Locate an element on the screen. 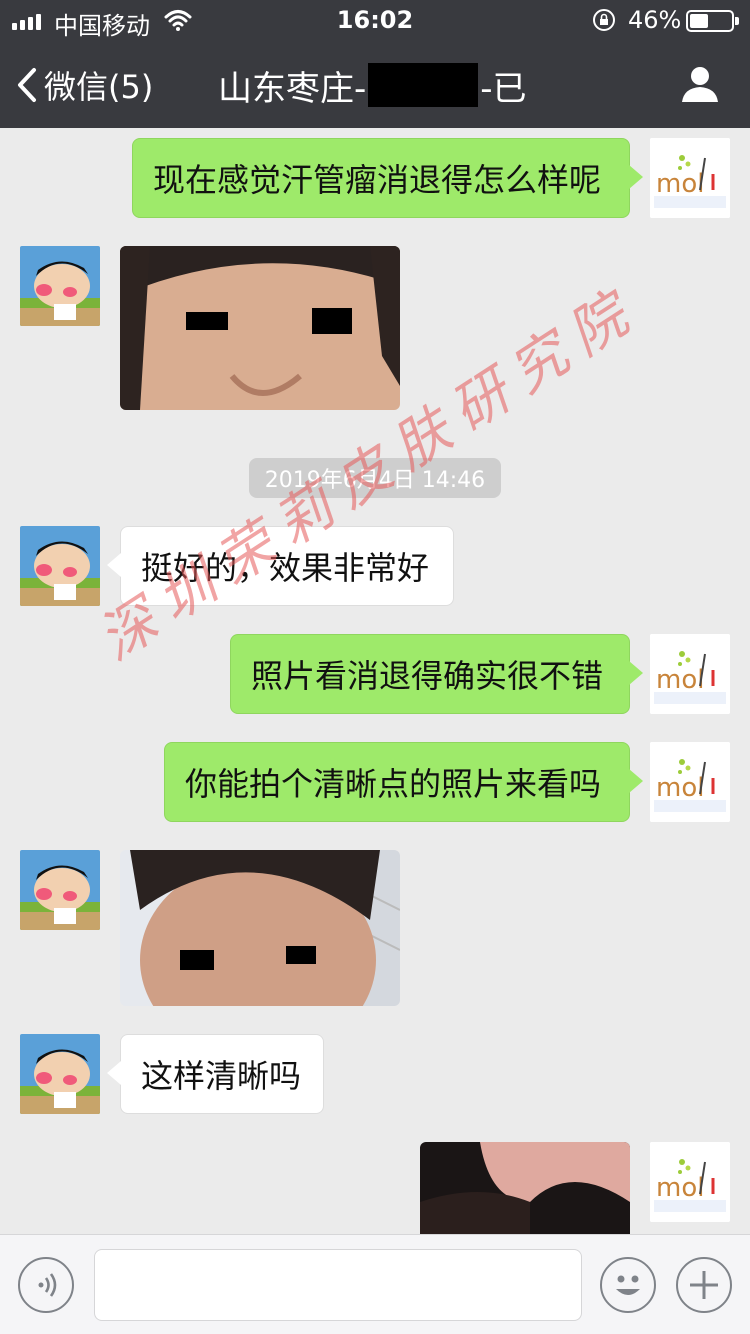 The width and height of the screenshot is (750, 1334). voice-button is located at coordinates (46, 1285).